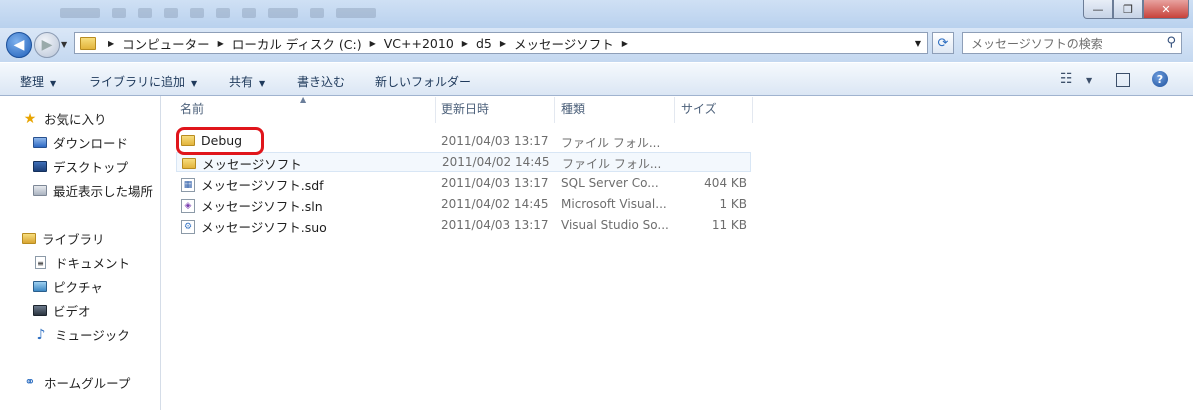  What do you see at coordinates (166, 43) in the screenshot?
I see `breadcrumb-item: コンピューター` at bounding box center [166, 43].